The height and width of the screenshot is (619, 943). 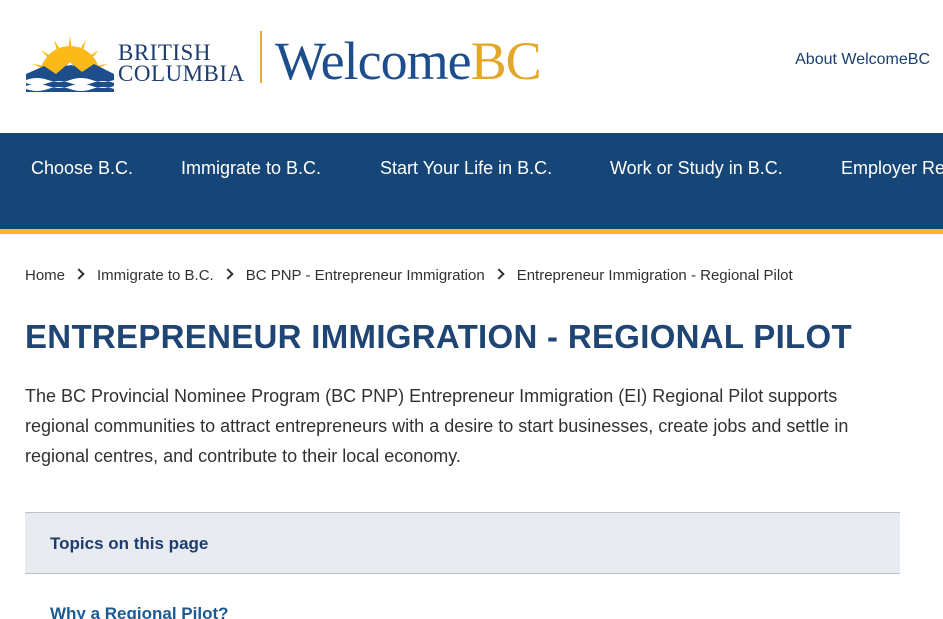 What do you see at coordinates (365, 275) in the screenshot?
I see `breadcrumb-bc-pnp-entrepreneur: BC PNP - Entrepreneur Immigration` at bounding box center [365, 275].